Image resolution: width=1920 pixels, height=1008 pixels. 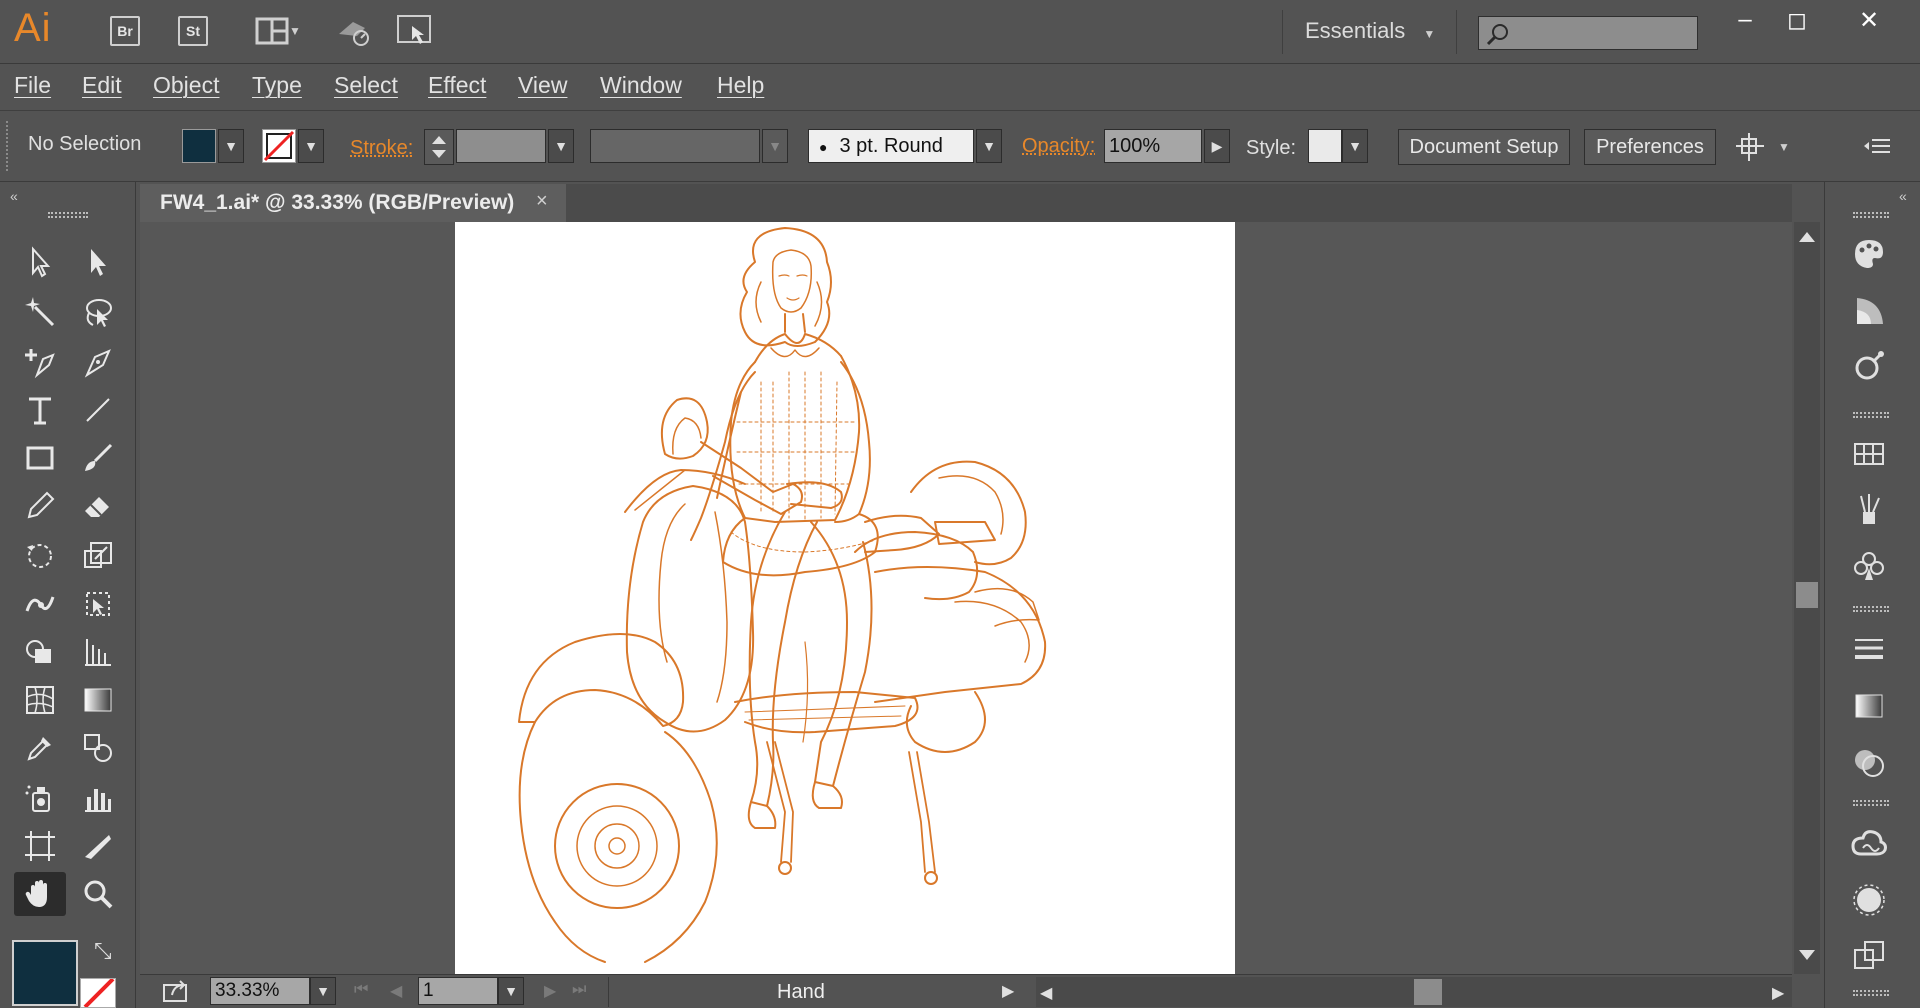 What do you see at coordinates (1869, 844) in the screenshot?
I see `cc-libraries-panel-button` at bounding box center [1869, 844].